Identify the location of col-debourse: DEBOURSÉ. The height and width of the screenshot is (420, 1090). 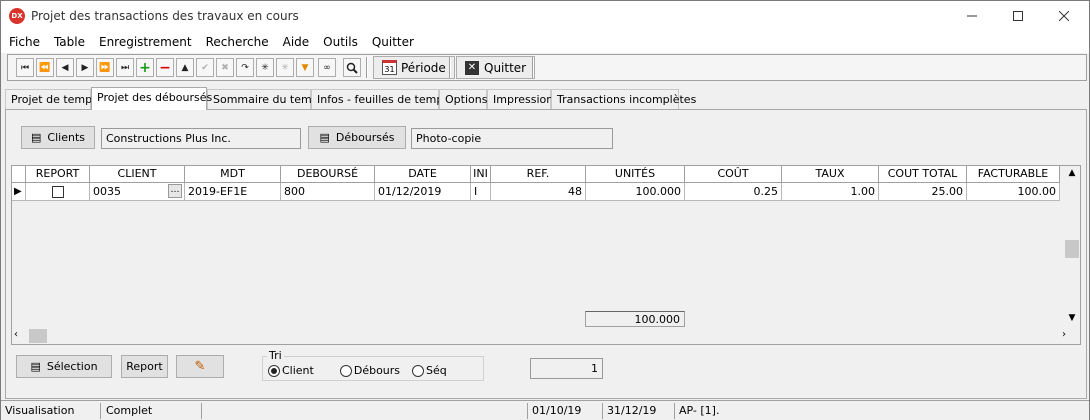
(328, 174).